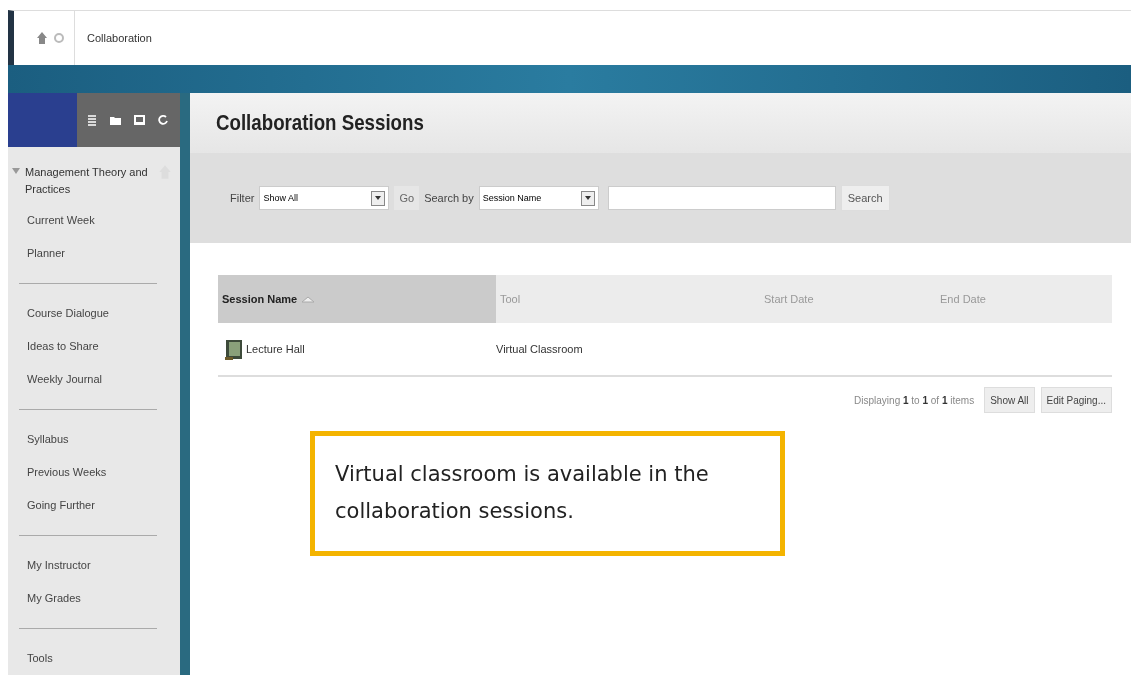 The width and height of the screenshot is (1131, 675). I want to click on search-by-dropdown: Session Name, so click(538, 198).